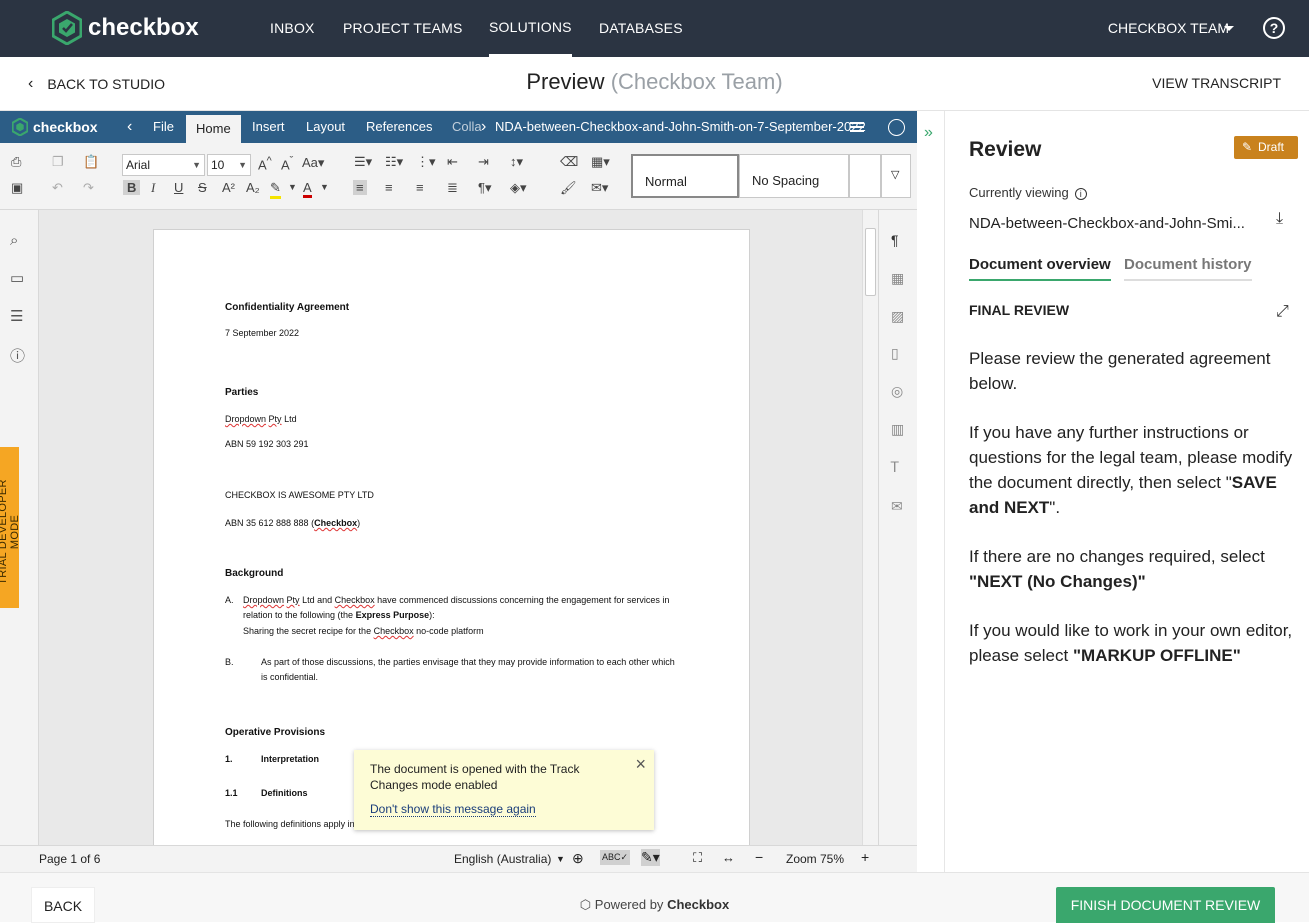 The image size is (1309, 924). What do you see at coordinates (163, 127) in the screenshot?
I see `tab-file: File` at bounding box center [163, 127].